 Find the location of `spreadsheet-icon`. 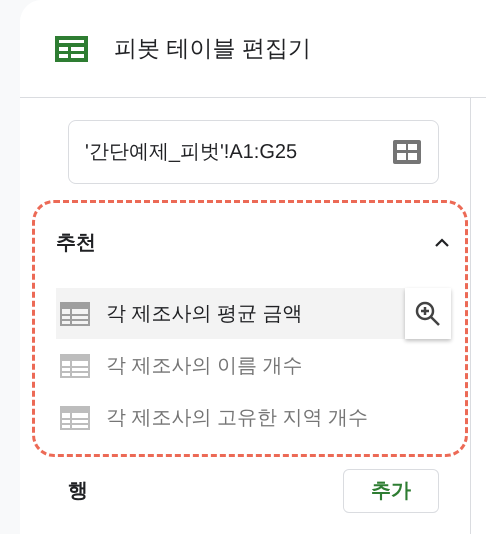

spreadsheet-icon is located at coordinates (71, 49).